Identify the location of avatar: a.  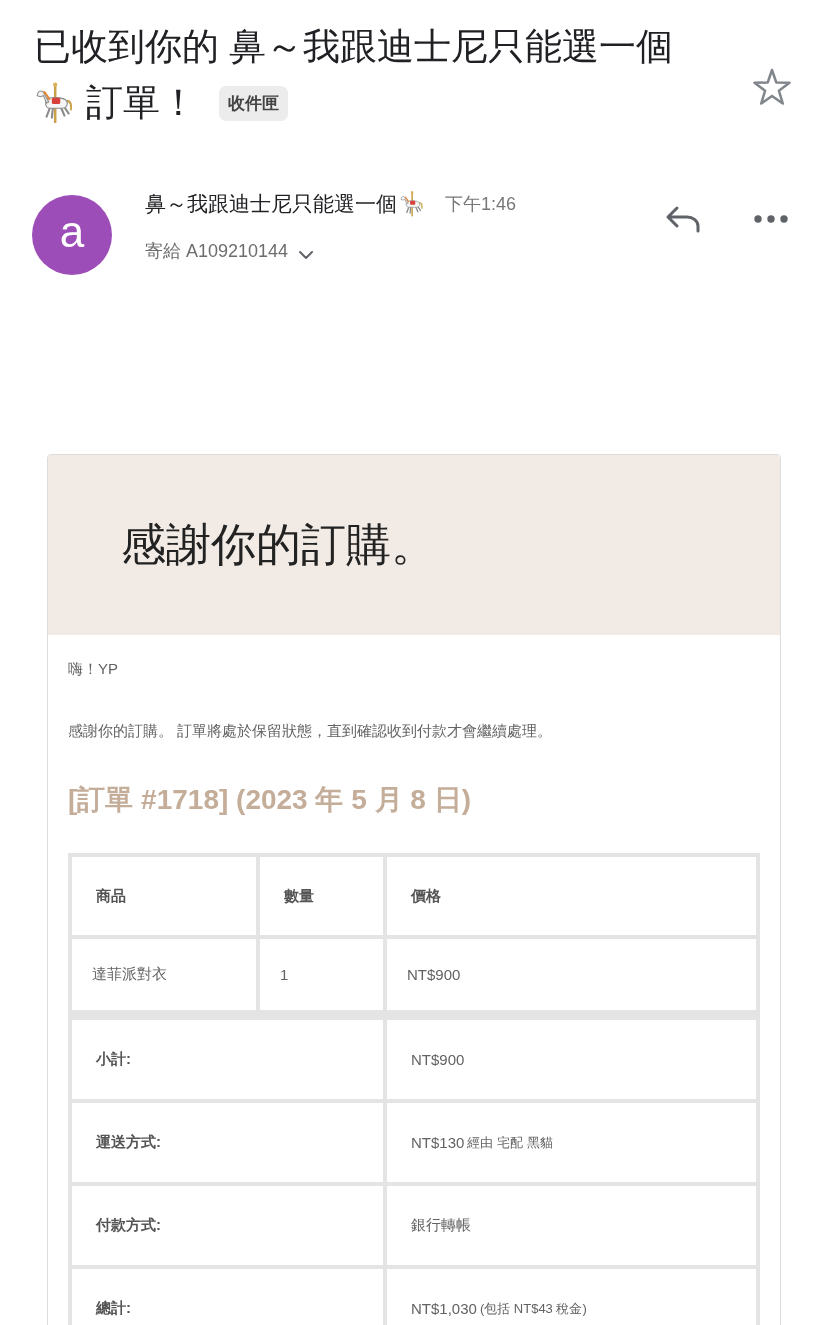
(72, 235).